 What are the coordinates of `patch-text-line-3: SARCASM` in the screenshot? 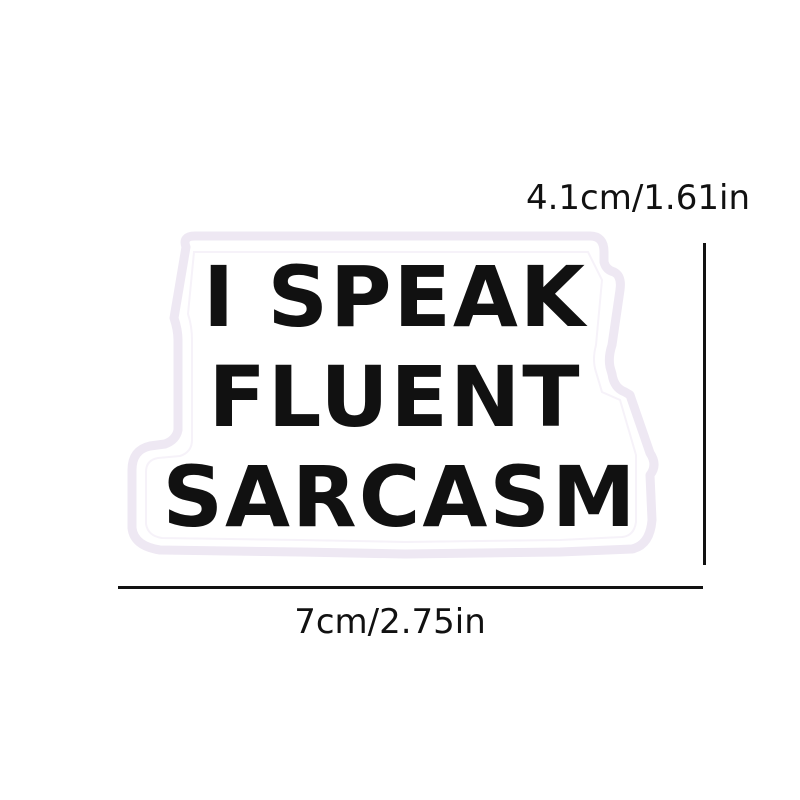 It's located at (400, 497).